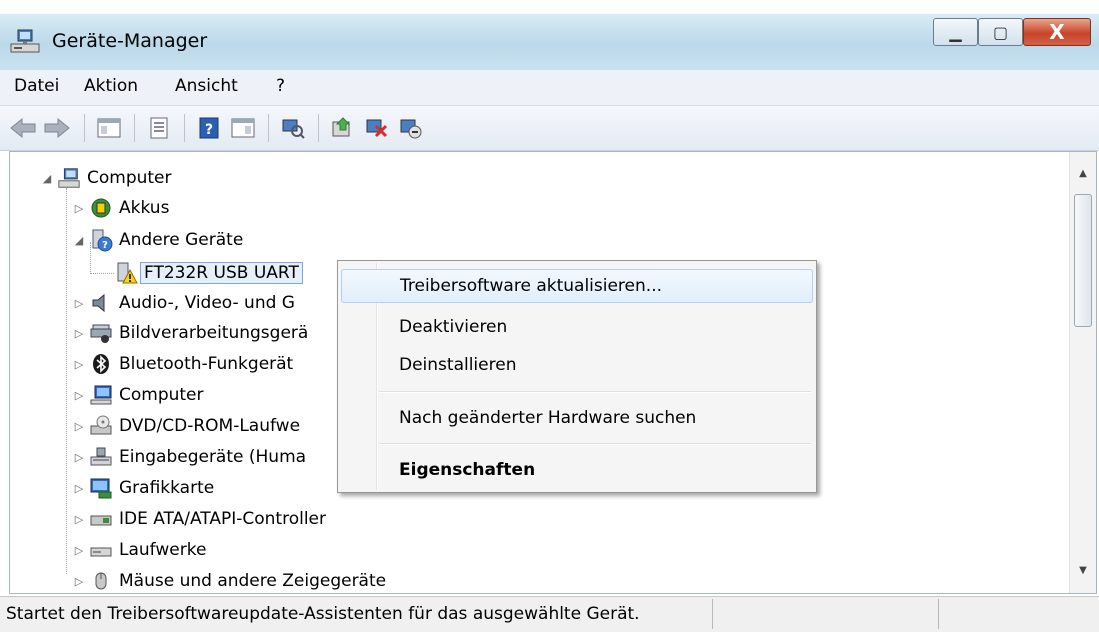 The width and height of the screenshot is (1099, 635). Describe the element at coordinates (139, 550) in the screenshot. I see `tree-item-laufwerke: ▷ Laufwerke` at that location.